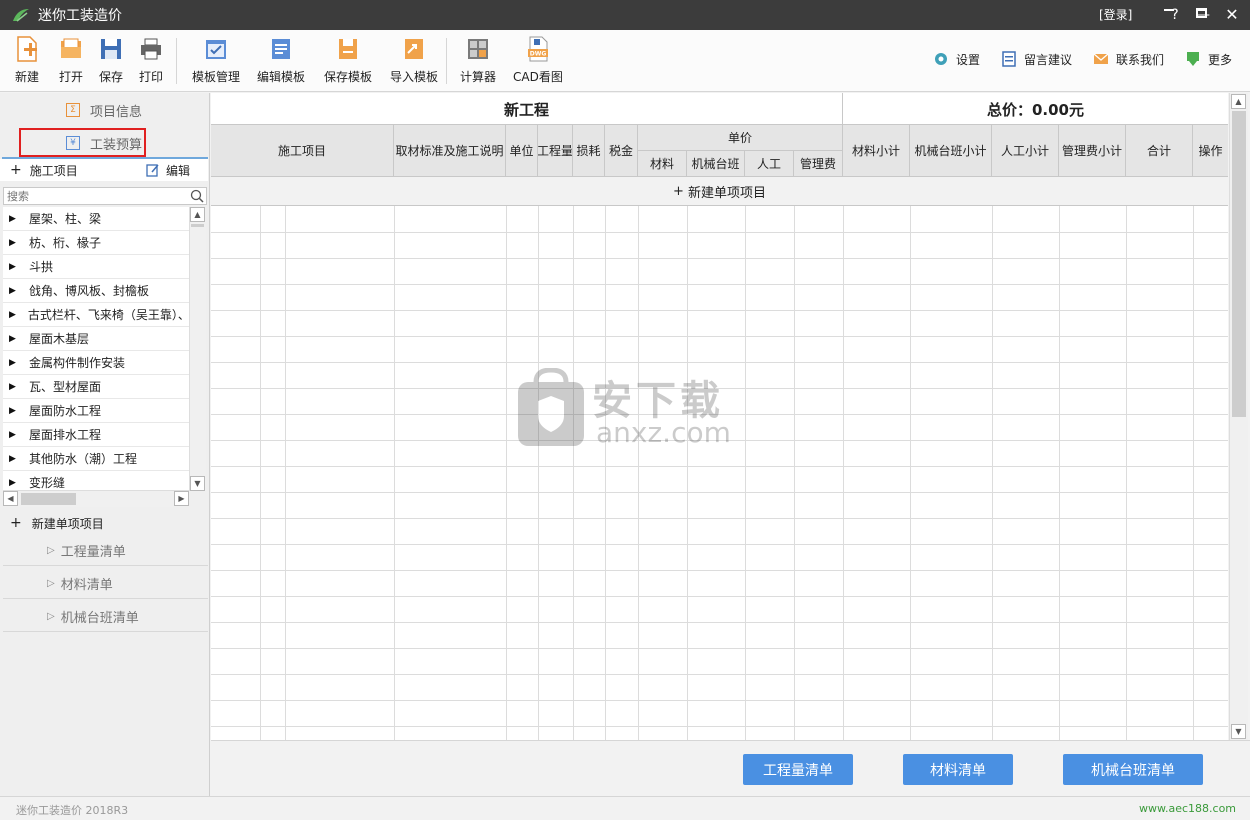  What do you see at coordinates (522, 151) in the screenshot?
I see `header-unit: 单位` at bounding box center [522, 151].